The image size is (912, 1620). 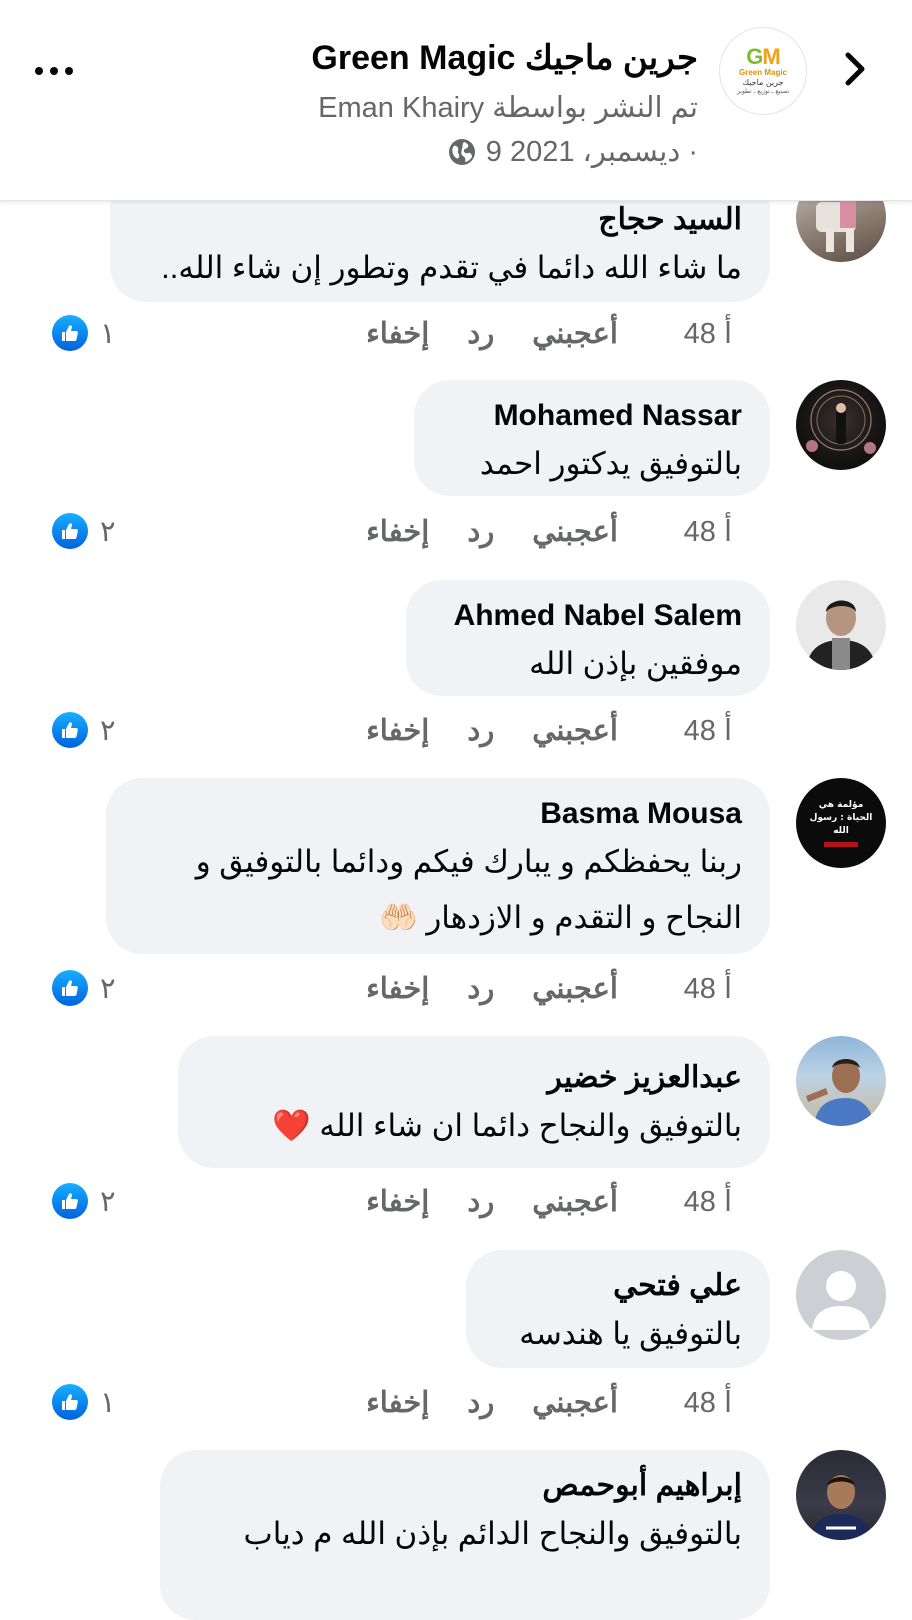 I want to click on more-dots-icon, so click(x=39, y=71).